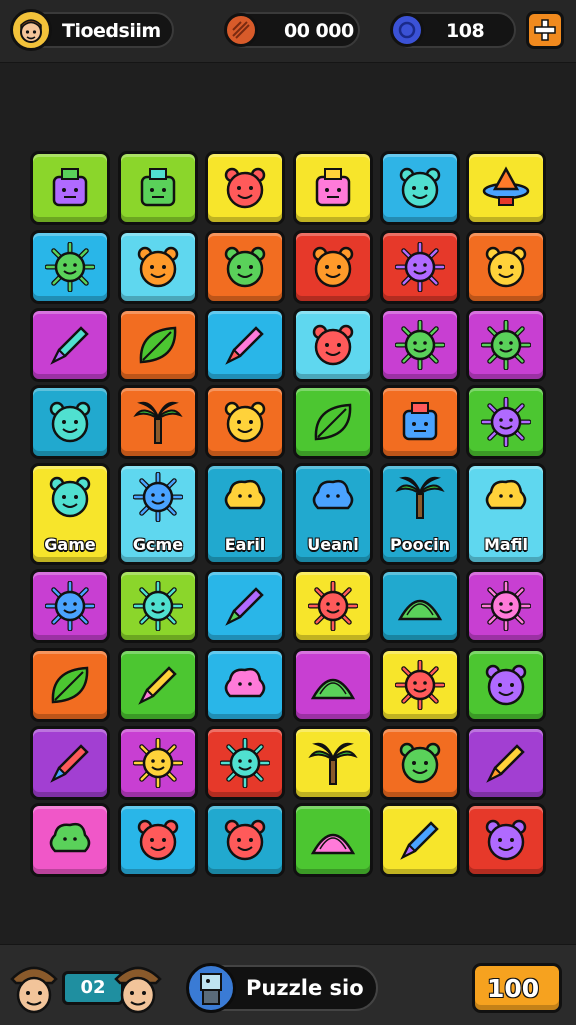 The height and width of the screenshot is (1025, 576). Describe the element at coordinates (420, 544) in the screenshot. I see `tile-label: Poocin` at that location.